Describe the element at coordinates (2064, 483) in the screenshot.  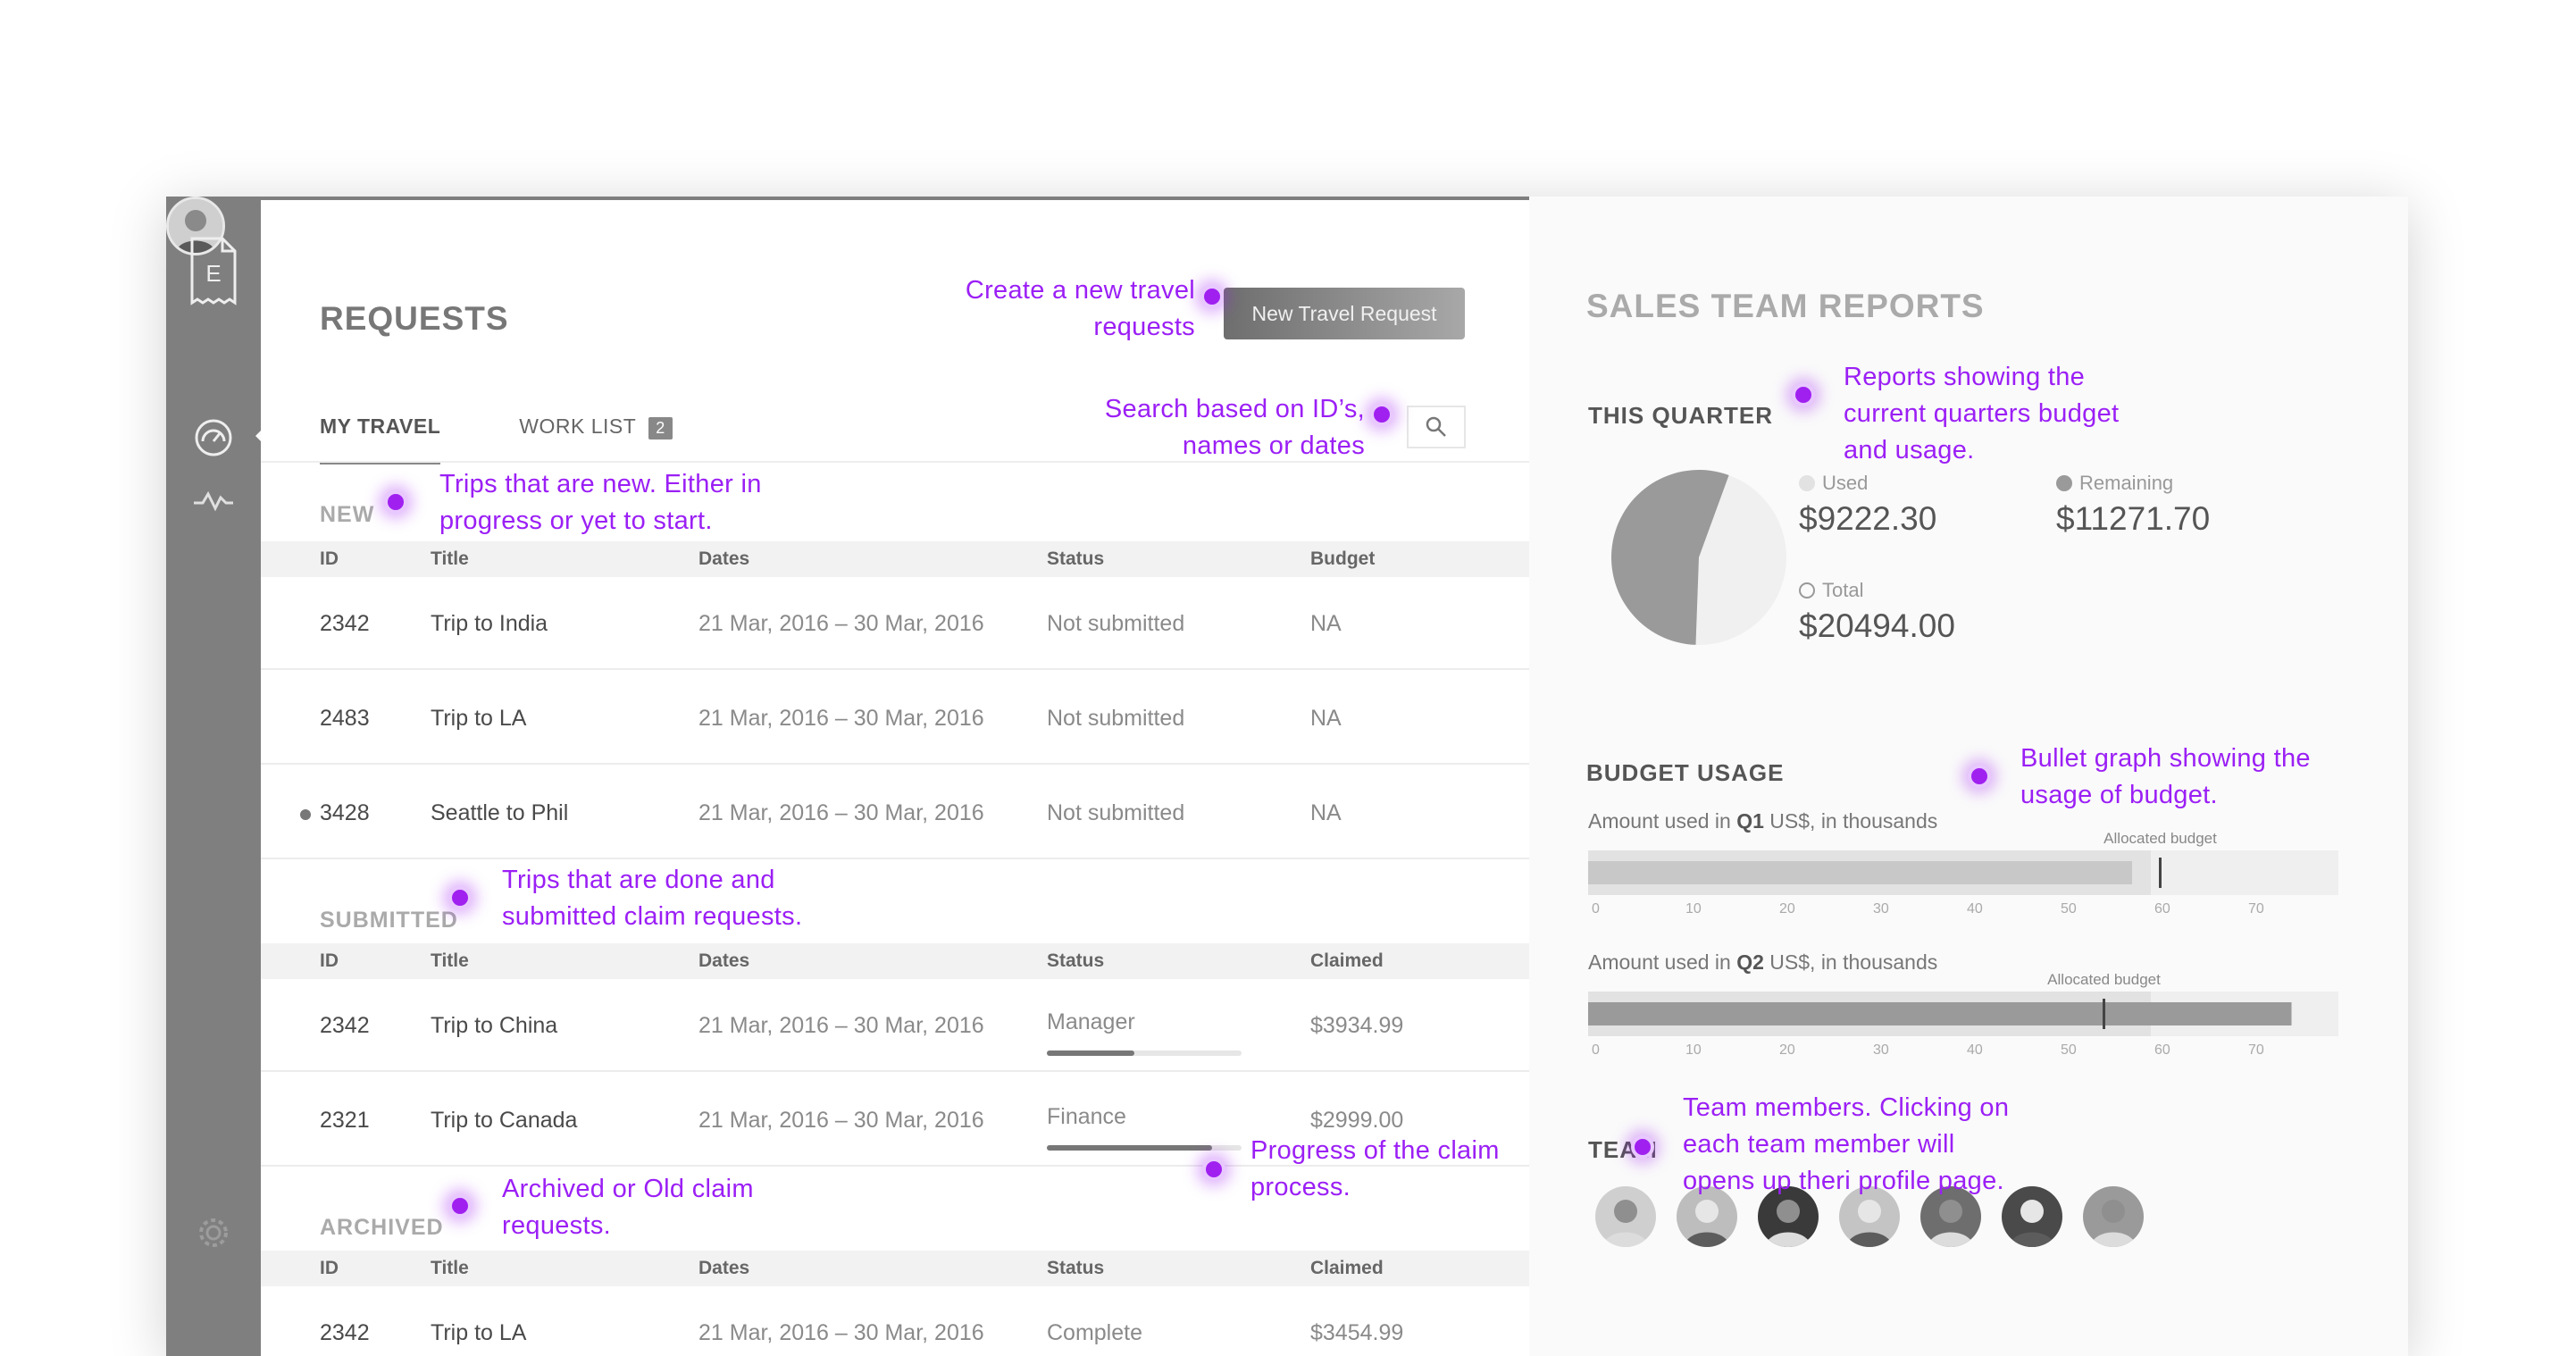
I see `remaining-legend-dot` at that location.